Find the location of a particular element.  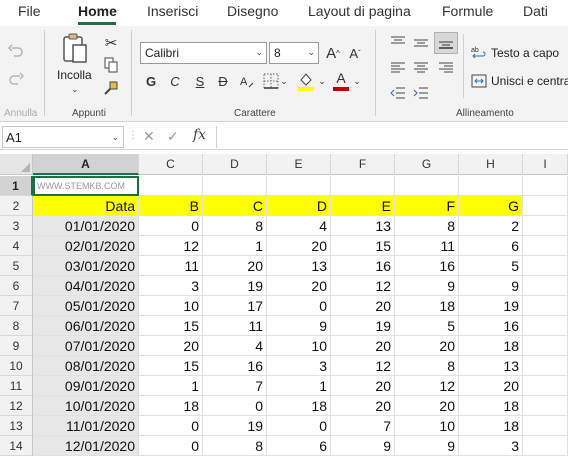

column-header-h: H is located at coordinates (491, 164).